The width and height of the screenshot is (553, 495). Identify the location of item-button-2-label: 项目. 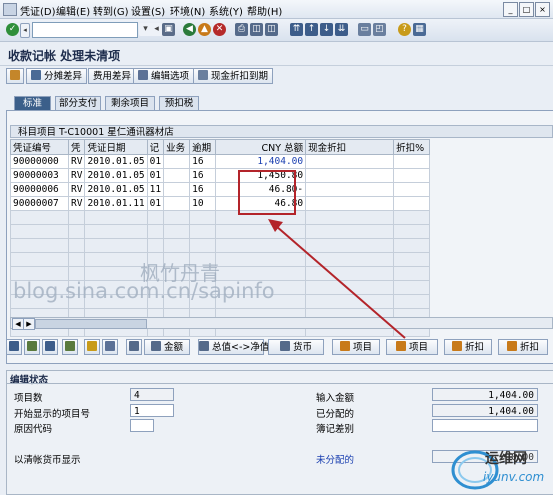
(418, 347).